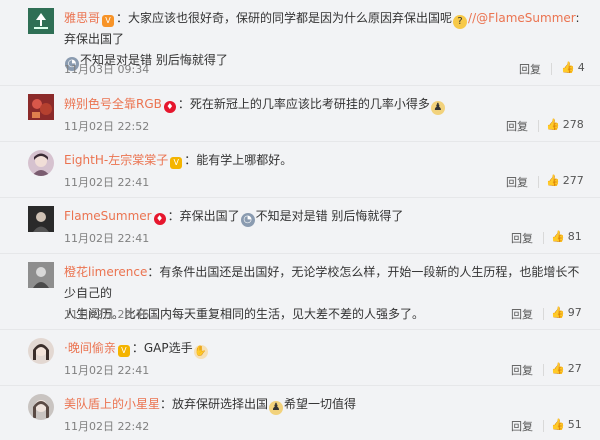 The width and height of the screenshot is (600, 440). What do you see at coordinates (203, 216) in the screenshot?
I see `comment-text: ：弃保出国了` at bounding box center [203, 216].